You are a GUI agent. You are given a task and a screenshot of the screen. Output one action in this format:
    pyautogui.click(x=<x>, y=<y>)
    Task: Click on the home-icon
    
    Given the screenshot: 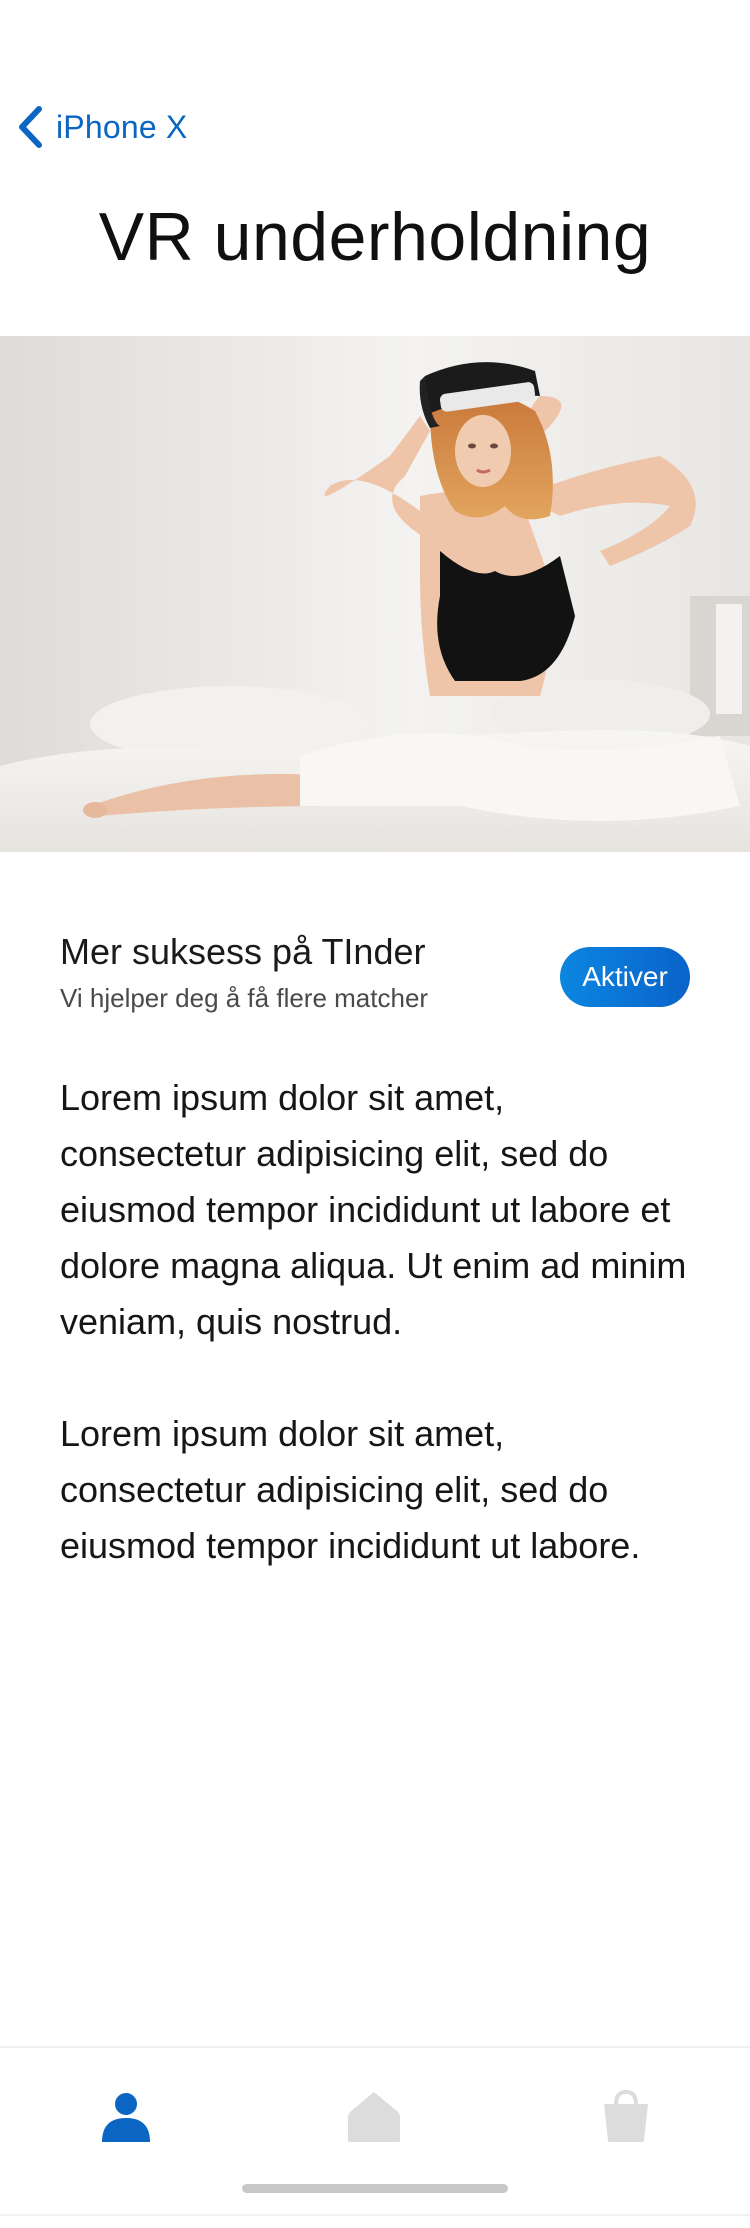 What is the action you would take?
    pyautogui.click(x=374, y=2118)
    